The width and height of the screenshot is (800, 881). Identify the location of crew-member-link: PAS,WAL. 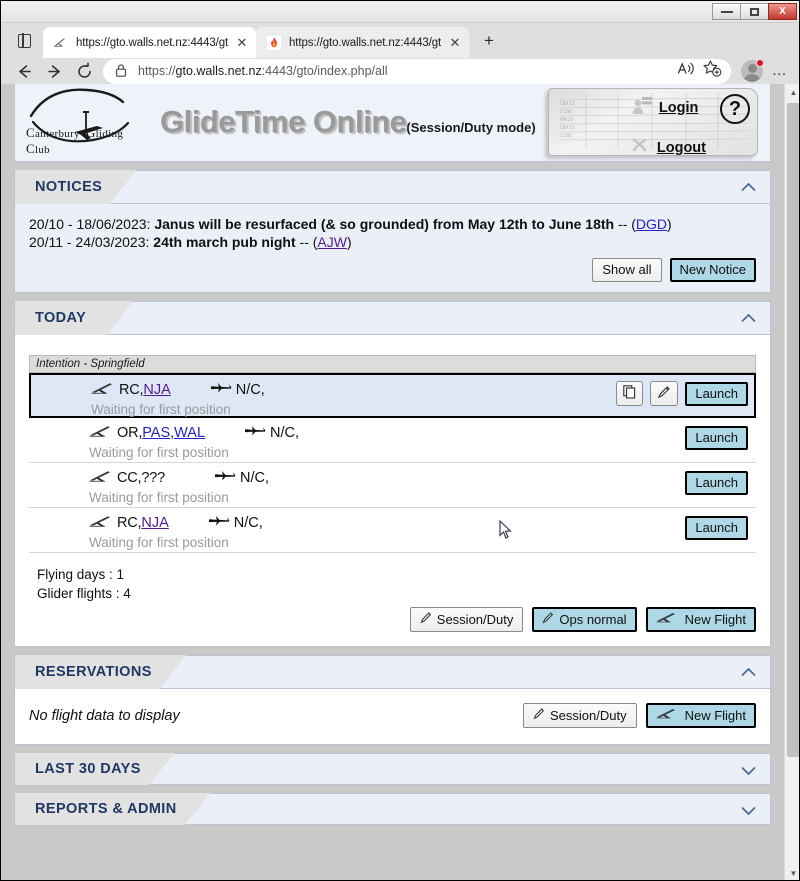
(173, 433).